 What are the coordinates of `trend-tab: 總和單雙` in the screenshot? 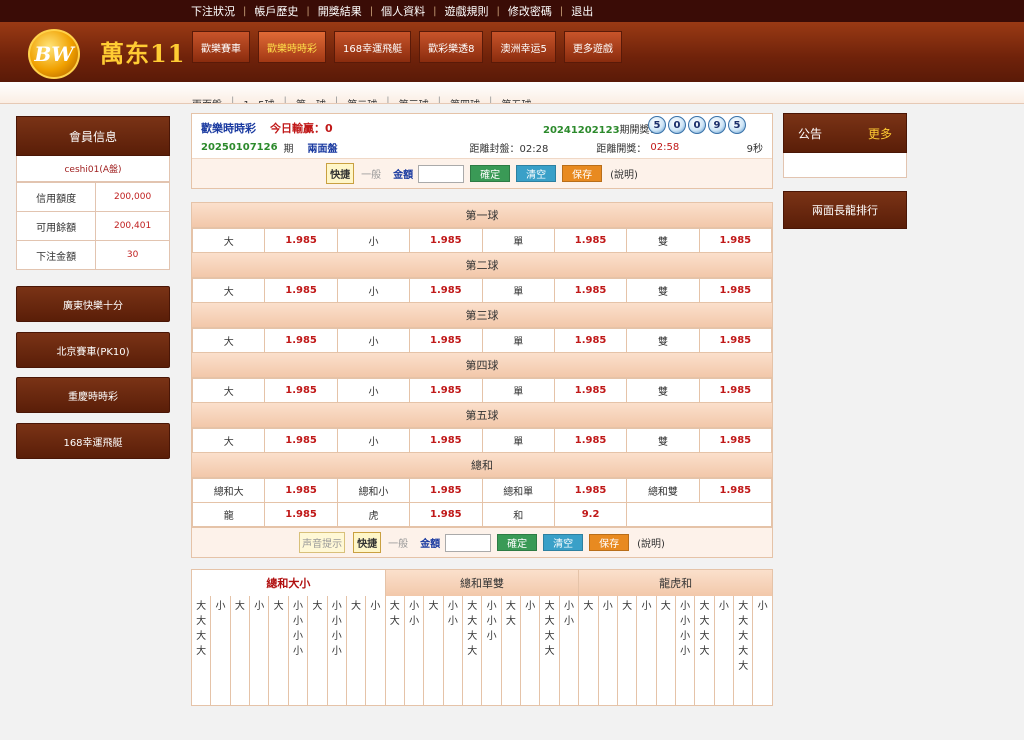 It's located at (481, 583).